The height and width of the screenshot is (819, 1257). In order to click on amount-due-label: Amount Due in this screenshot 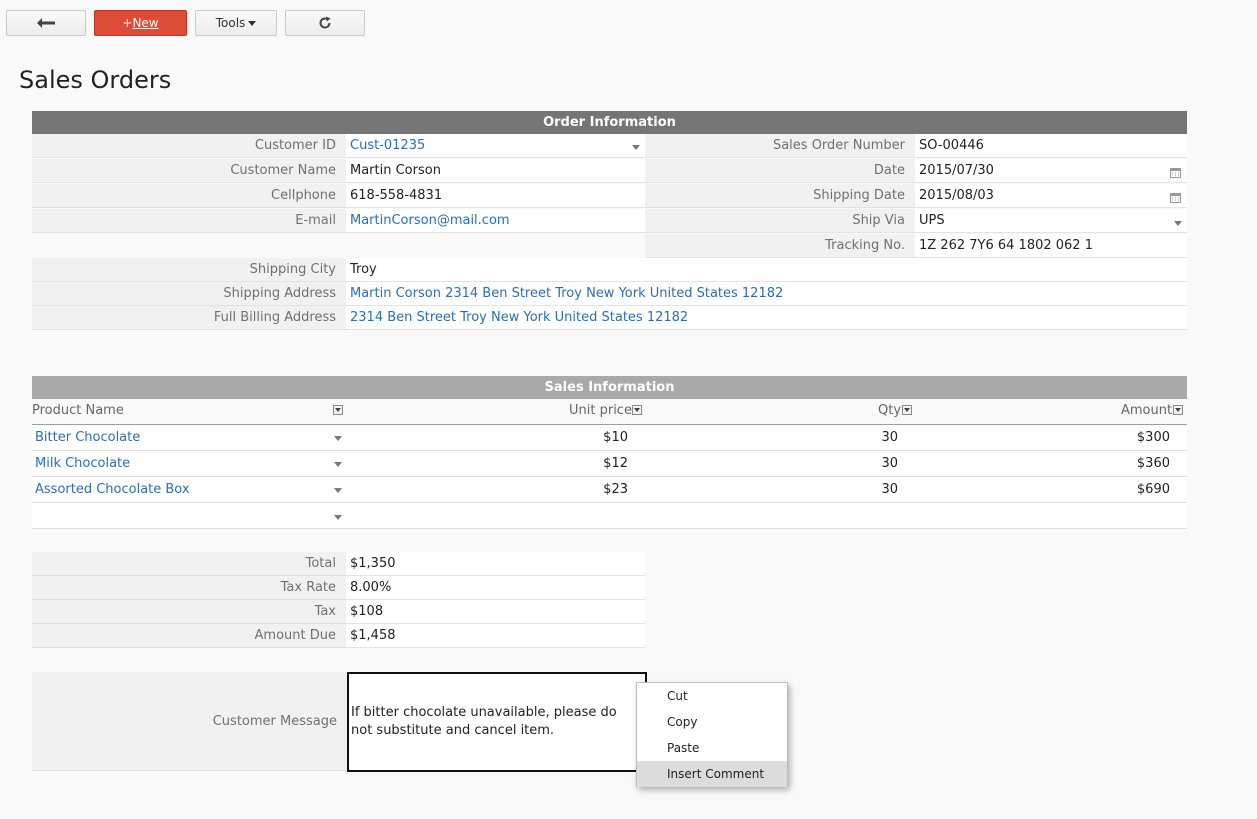, I will do `click(189, 636)`.